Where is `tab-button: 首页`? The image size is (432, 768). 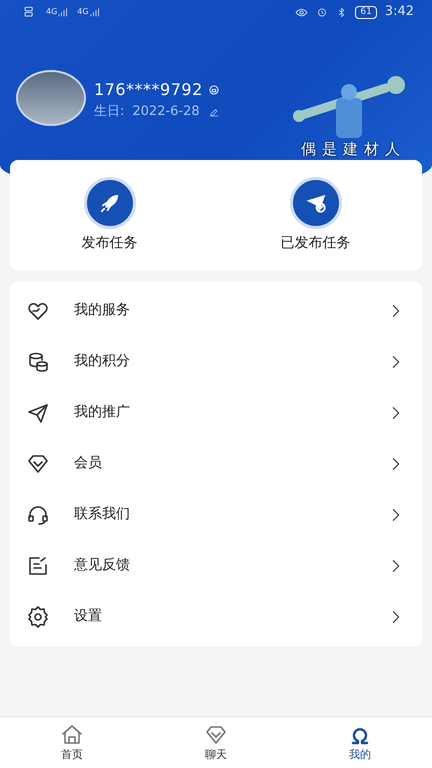 tab-button: 首页 is located at coordinates (72, 742).